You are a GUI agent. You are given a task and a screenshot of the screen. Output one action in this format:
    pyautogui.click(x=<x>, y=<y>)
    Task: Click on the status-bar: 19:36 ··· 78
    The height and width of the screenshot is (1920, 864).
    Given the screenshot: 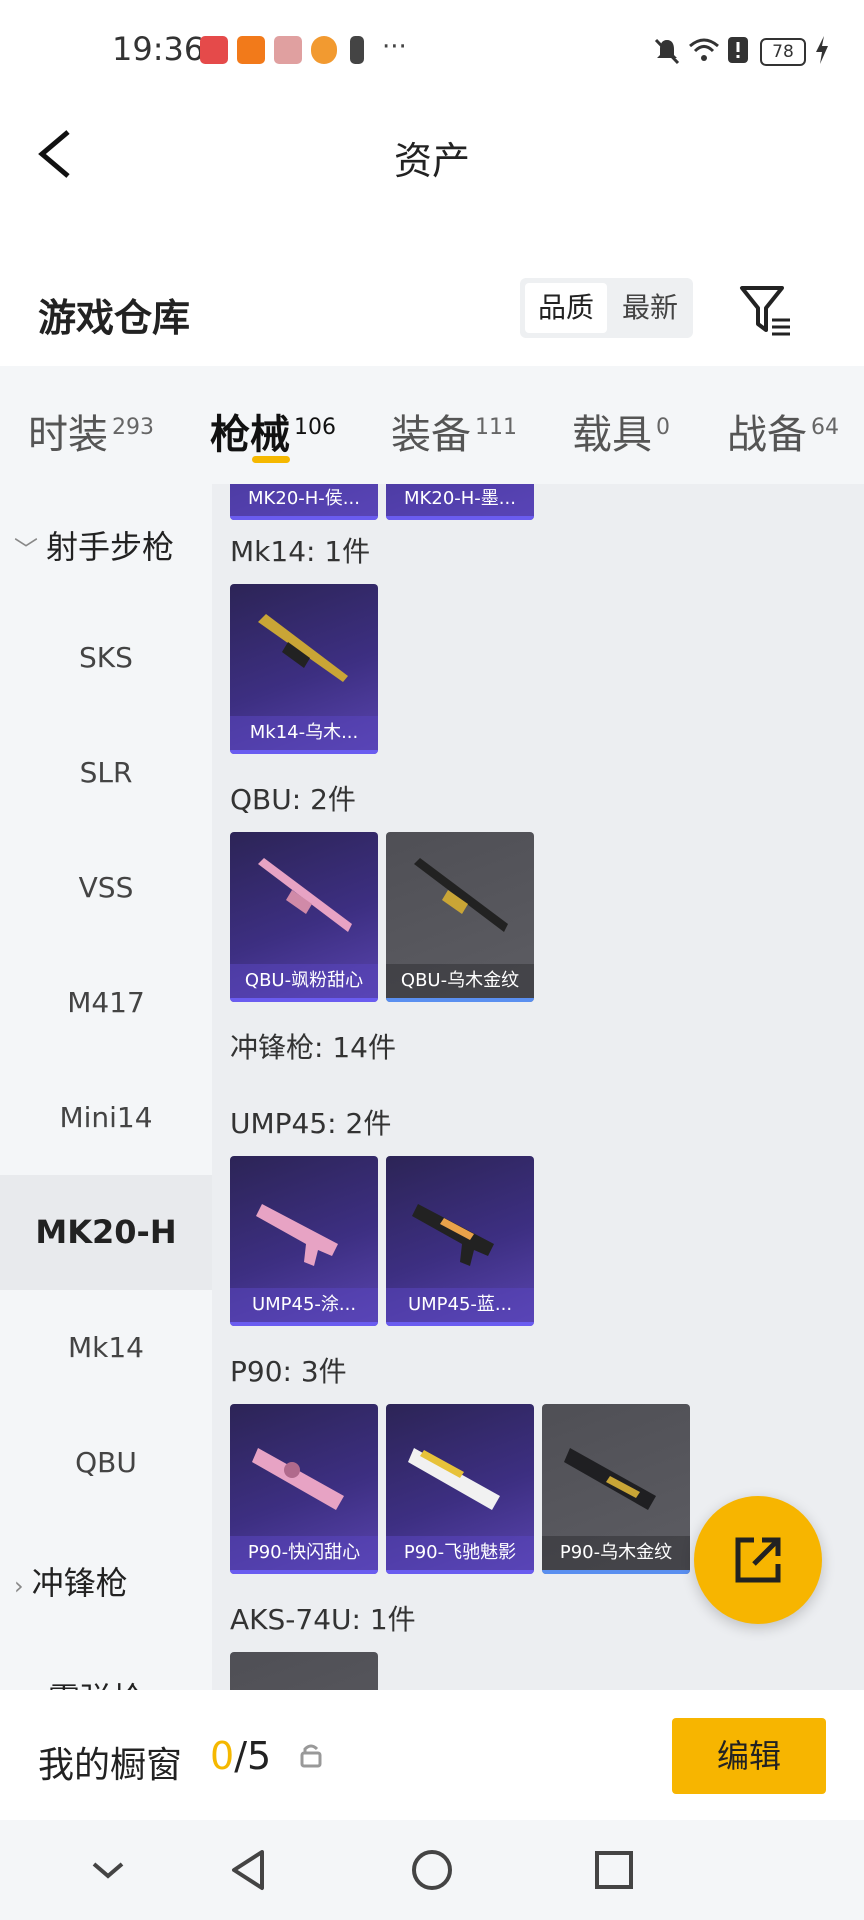 What is the action you would take?
    pyautogui.click(x=432, y=50)
    